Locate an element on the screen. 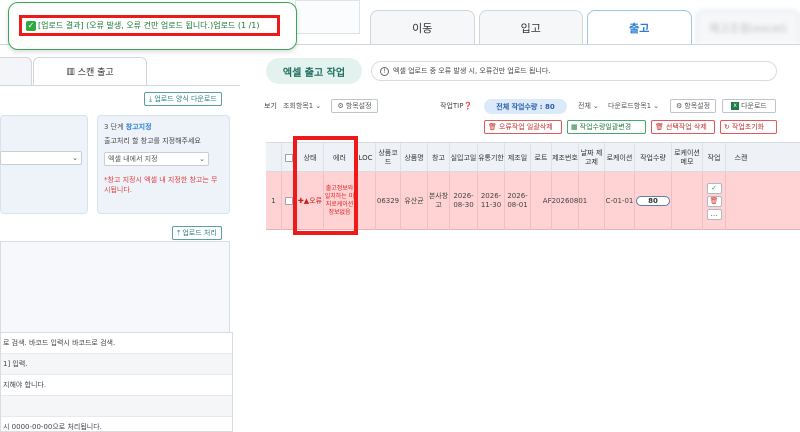 The image size is (800, 432). barcode-icon: ▥ is located at coordinates (70, 71).